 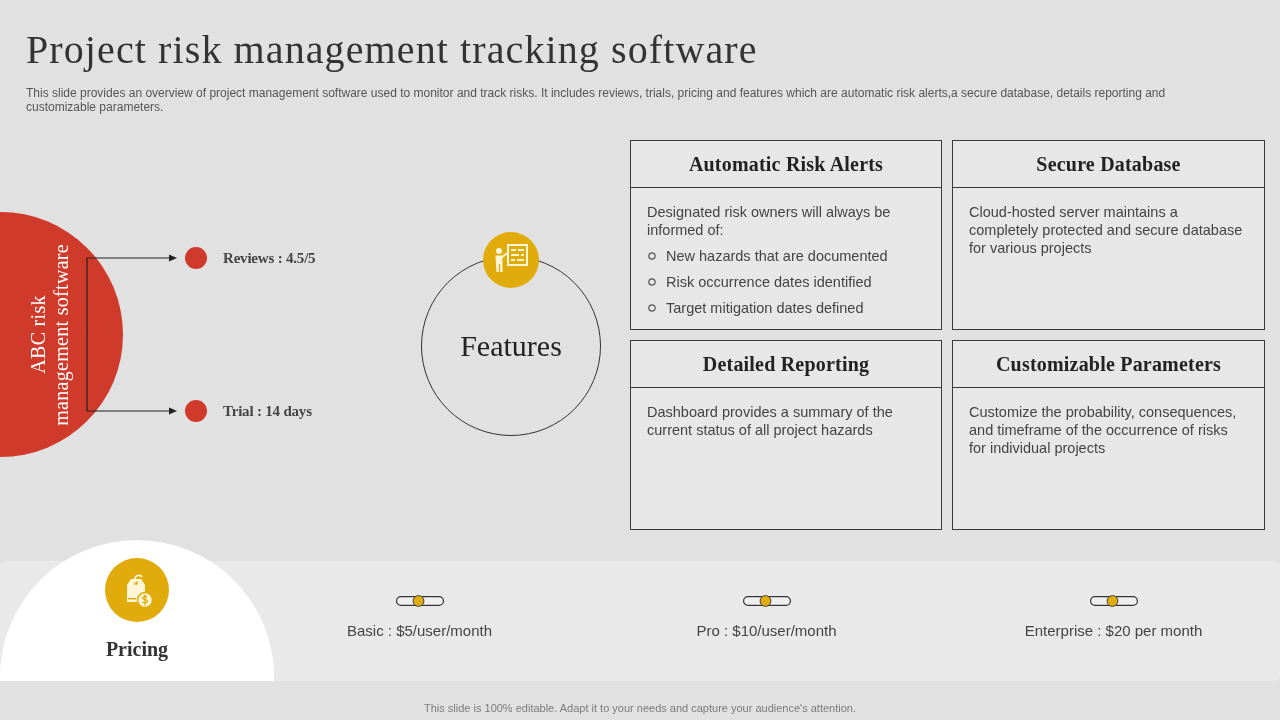 What do you see at coordinates (511, 260) in the screenshot?
I see `presentation-board-icon` at bounding box center [511, 260].